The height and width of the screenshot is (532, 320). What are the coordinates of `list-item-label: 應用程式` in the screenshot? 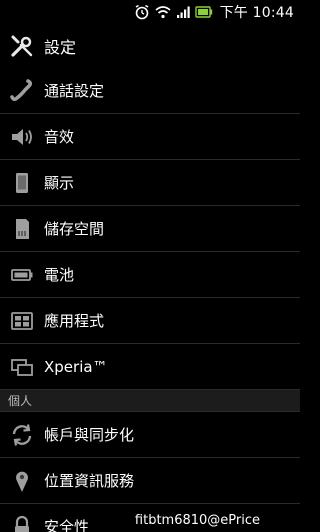 It's located at (74, 321).